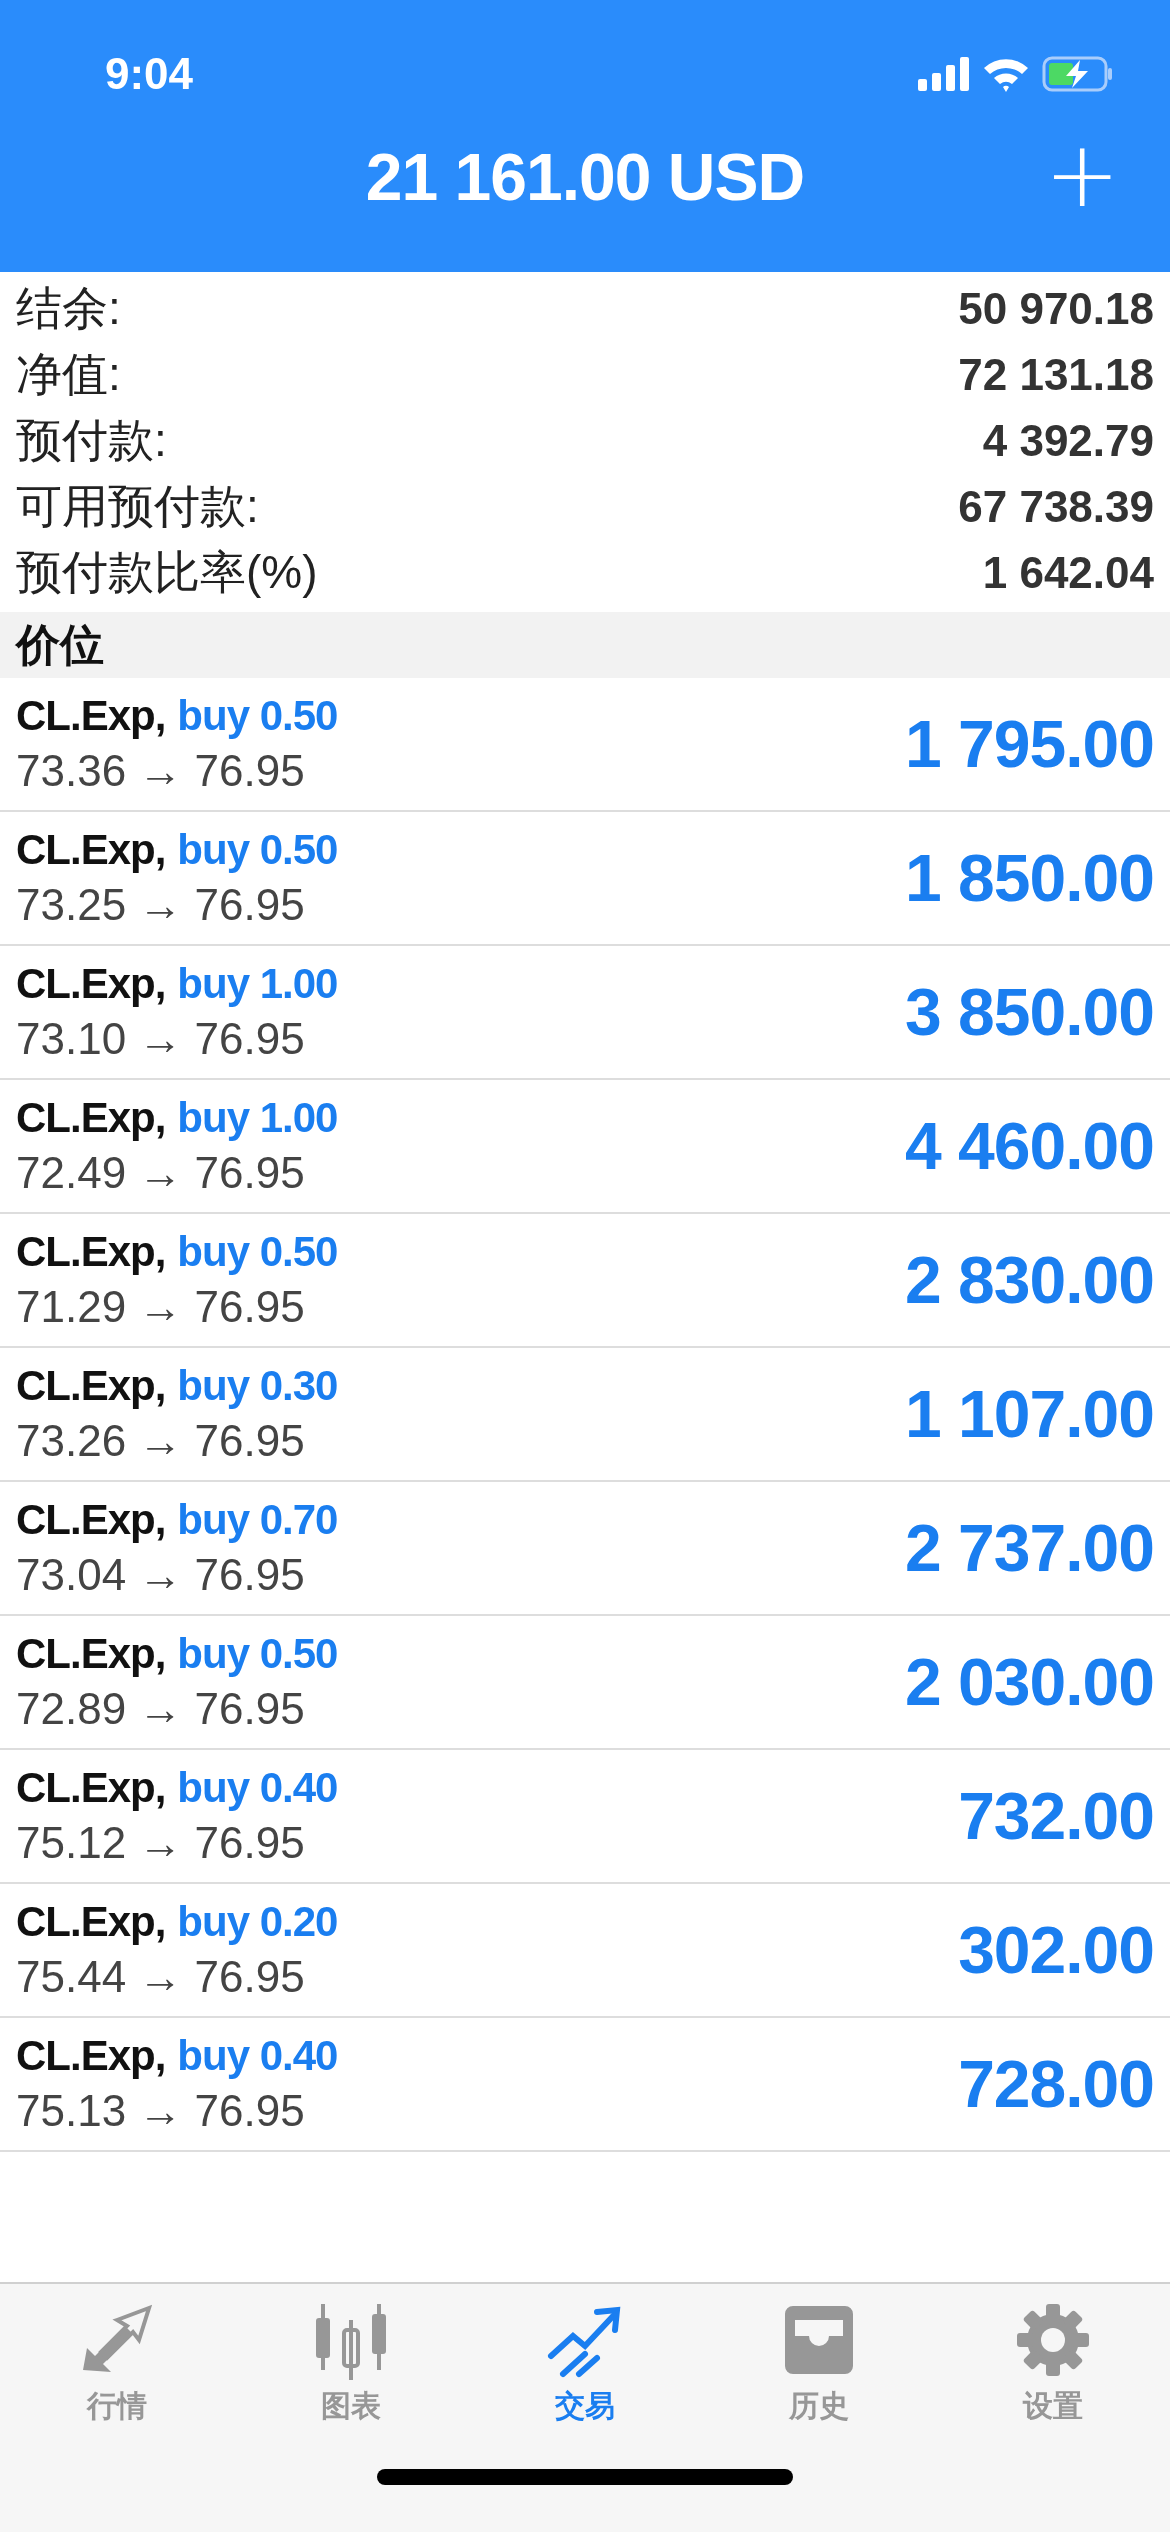 This screenshot has width=1170, height=2532. Describe the element at coordinates (585, 2085) in the screenshot. I see `position-row: CL.Exp, buy 0.40 75.13 → 76.95 728.00` at that location.